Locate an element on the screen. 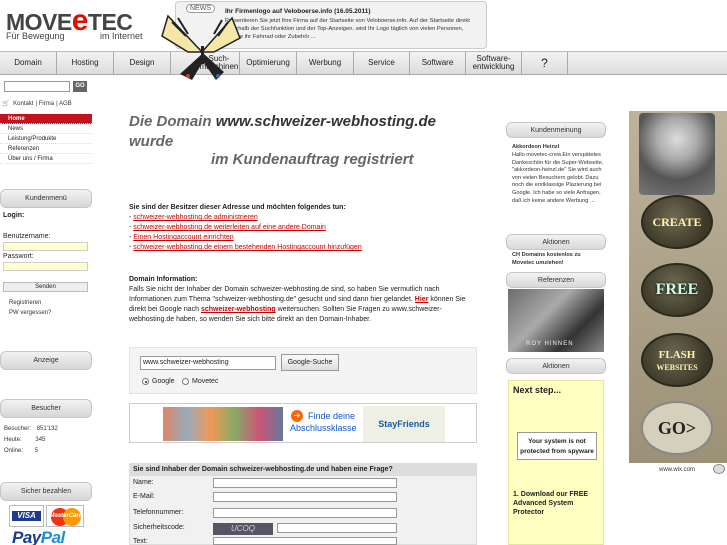 This screenshot has width=727, height=545. reference-caption: ROY HINNEN is located at coordinates (550, 344).